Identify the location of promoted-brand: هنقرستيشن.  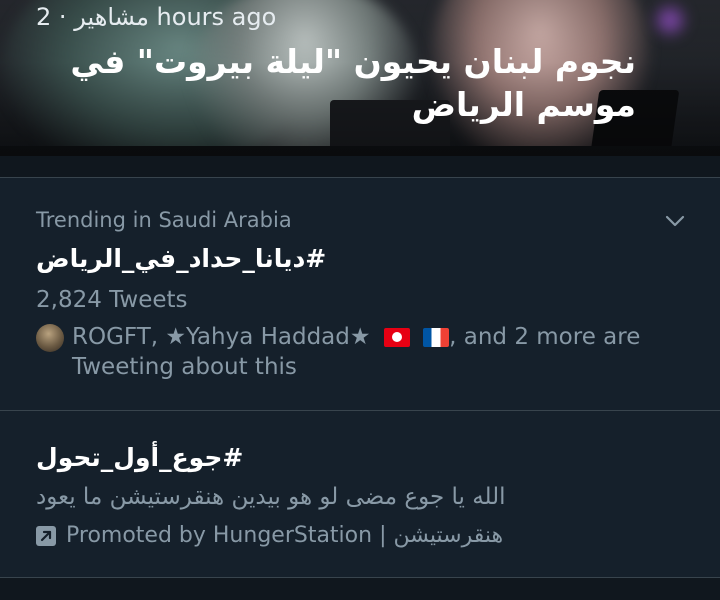
(448, 535).